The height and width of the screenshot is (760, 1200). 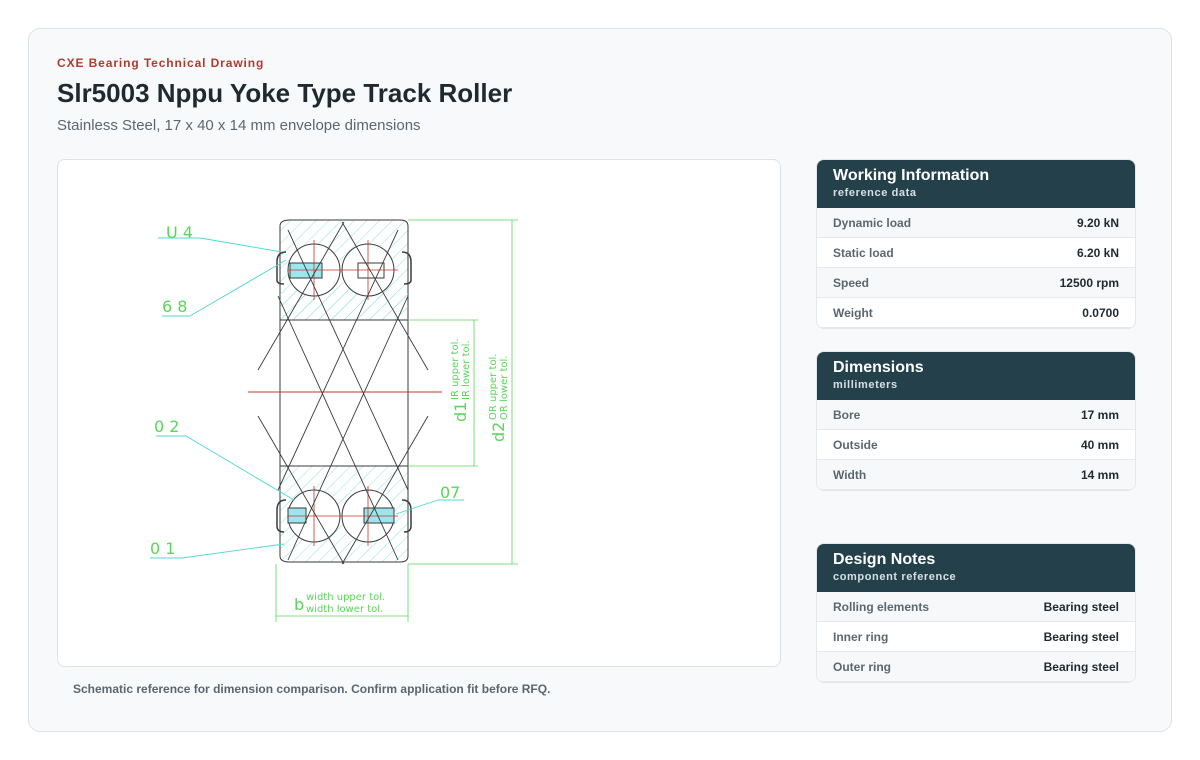 I want to click on label-02: 0 2, so click(x=166, y=426).